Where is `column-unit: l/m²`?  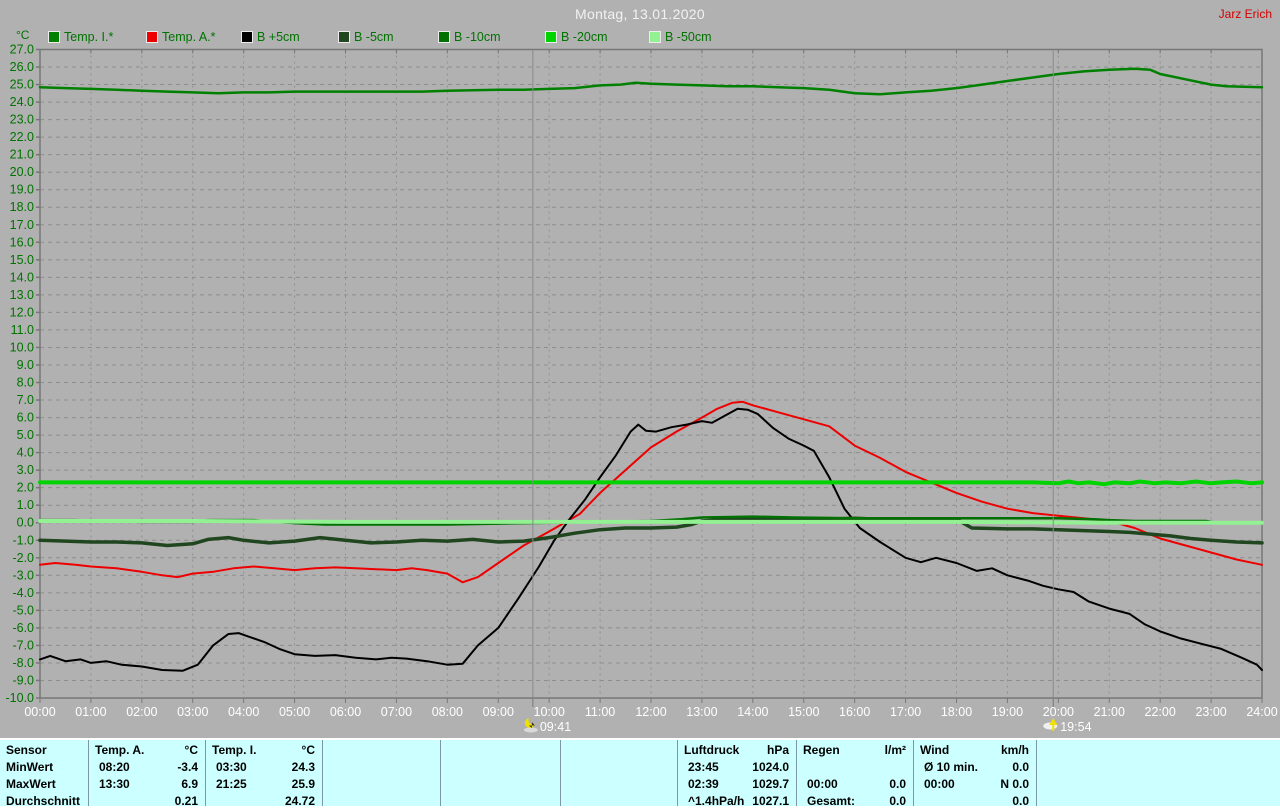 column-unit: l/m² is located at coordinates (895, 750).